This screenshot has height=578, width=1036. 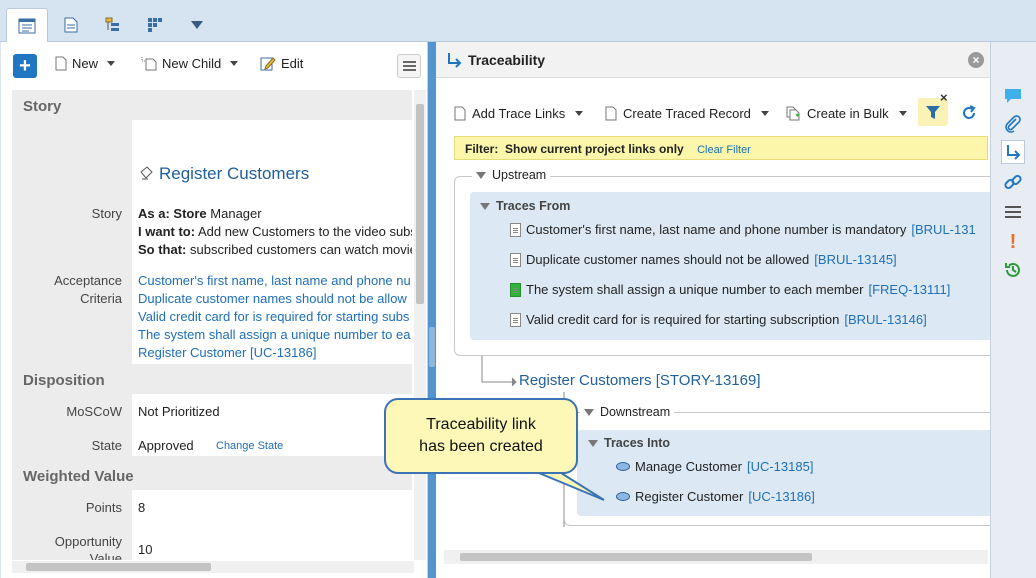 I want to click on tab-grid-view, so click(x=155, y=25).